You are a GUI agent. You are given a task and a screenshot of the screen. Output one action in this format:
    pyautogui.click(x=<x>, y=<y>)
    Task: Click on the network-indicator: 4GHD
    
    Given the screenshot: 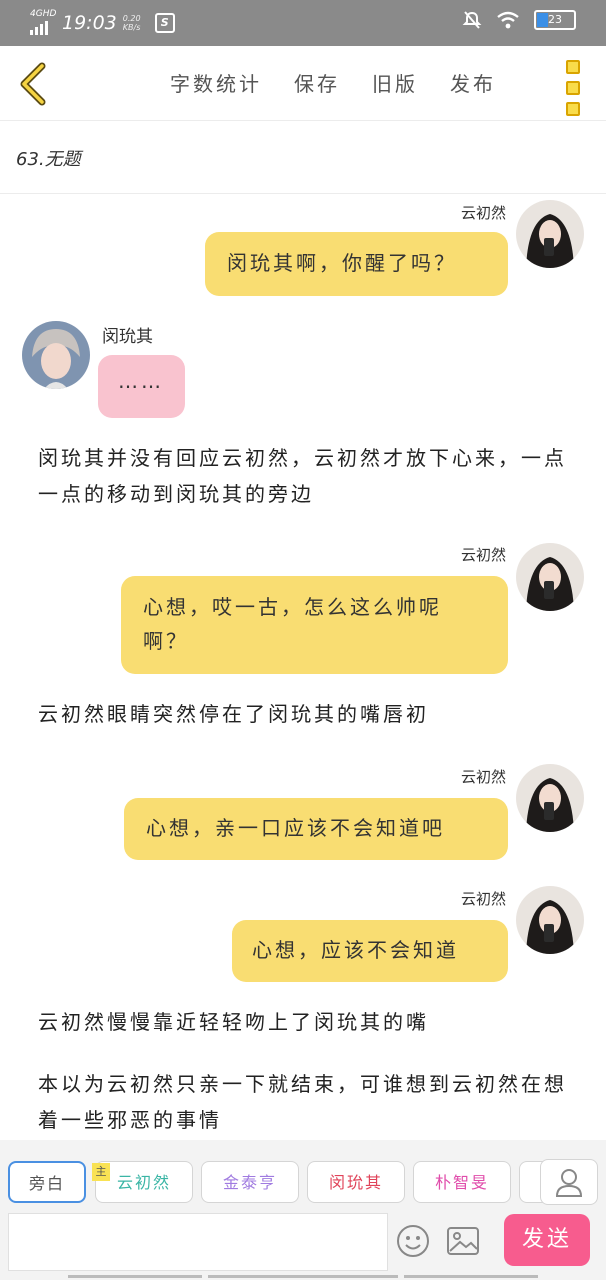 What is the action you would take?
    pyautogui.click(x=43, y=22)
    